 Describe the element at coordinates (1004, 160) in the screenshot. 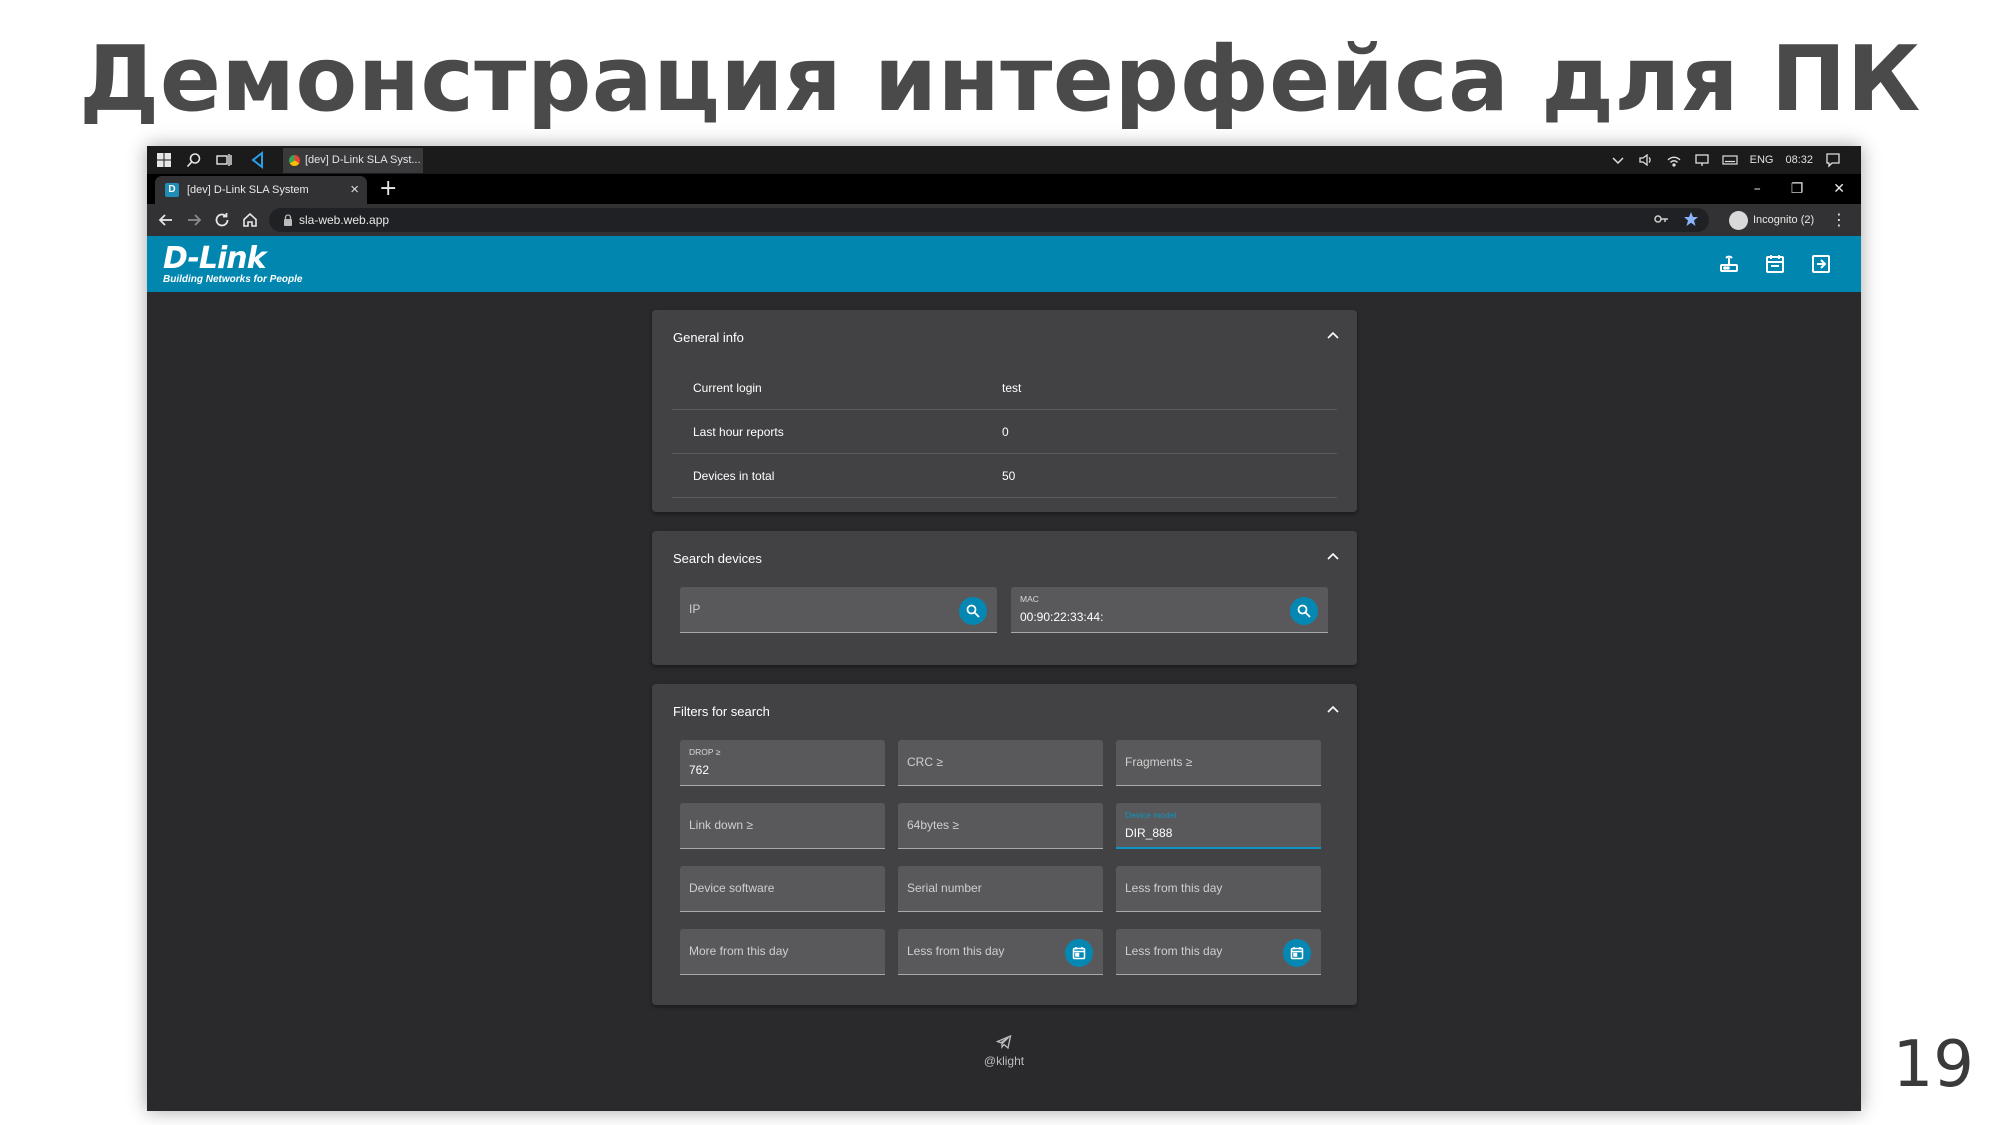

I see `windows-taskbar: [dev] D-Link SLA Syst... ENG 08:32` at that location.